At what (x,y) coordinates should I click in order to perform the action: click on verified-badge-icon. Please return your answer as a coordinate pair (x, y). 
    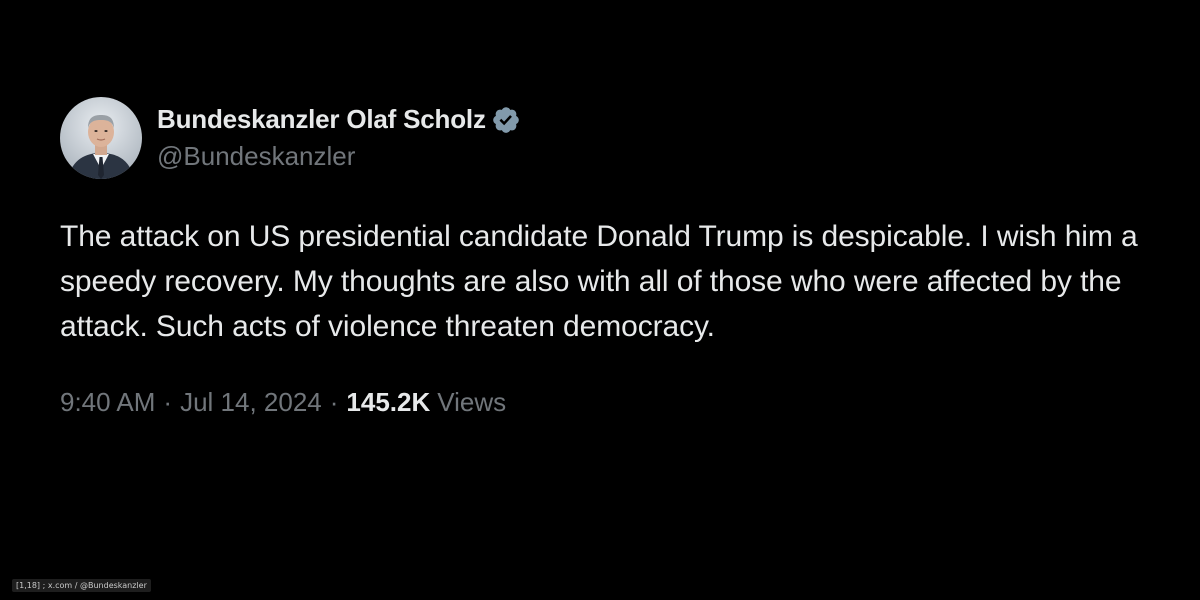
    Looking at the image, I should click on (506, 120).